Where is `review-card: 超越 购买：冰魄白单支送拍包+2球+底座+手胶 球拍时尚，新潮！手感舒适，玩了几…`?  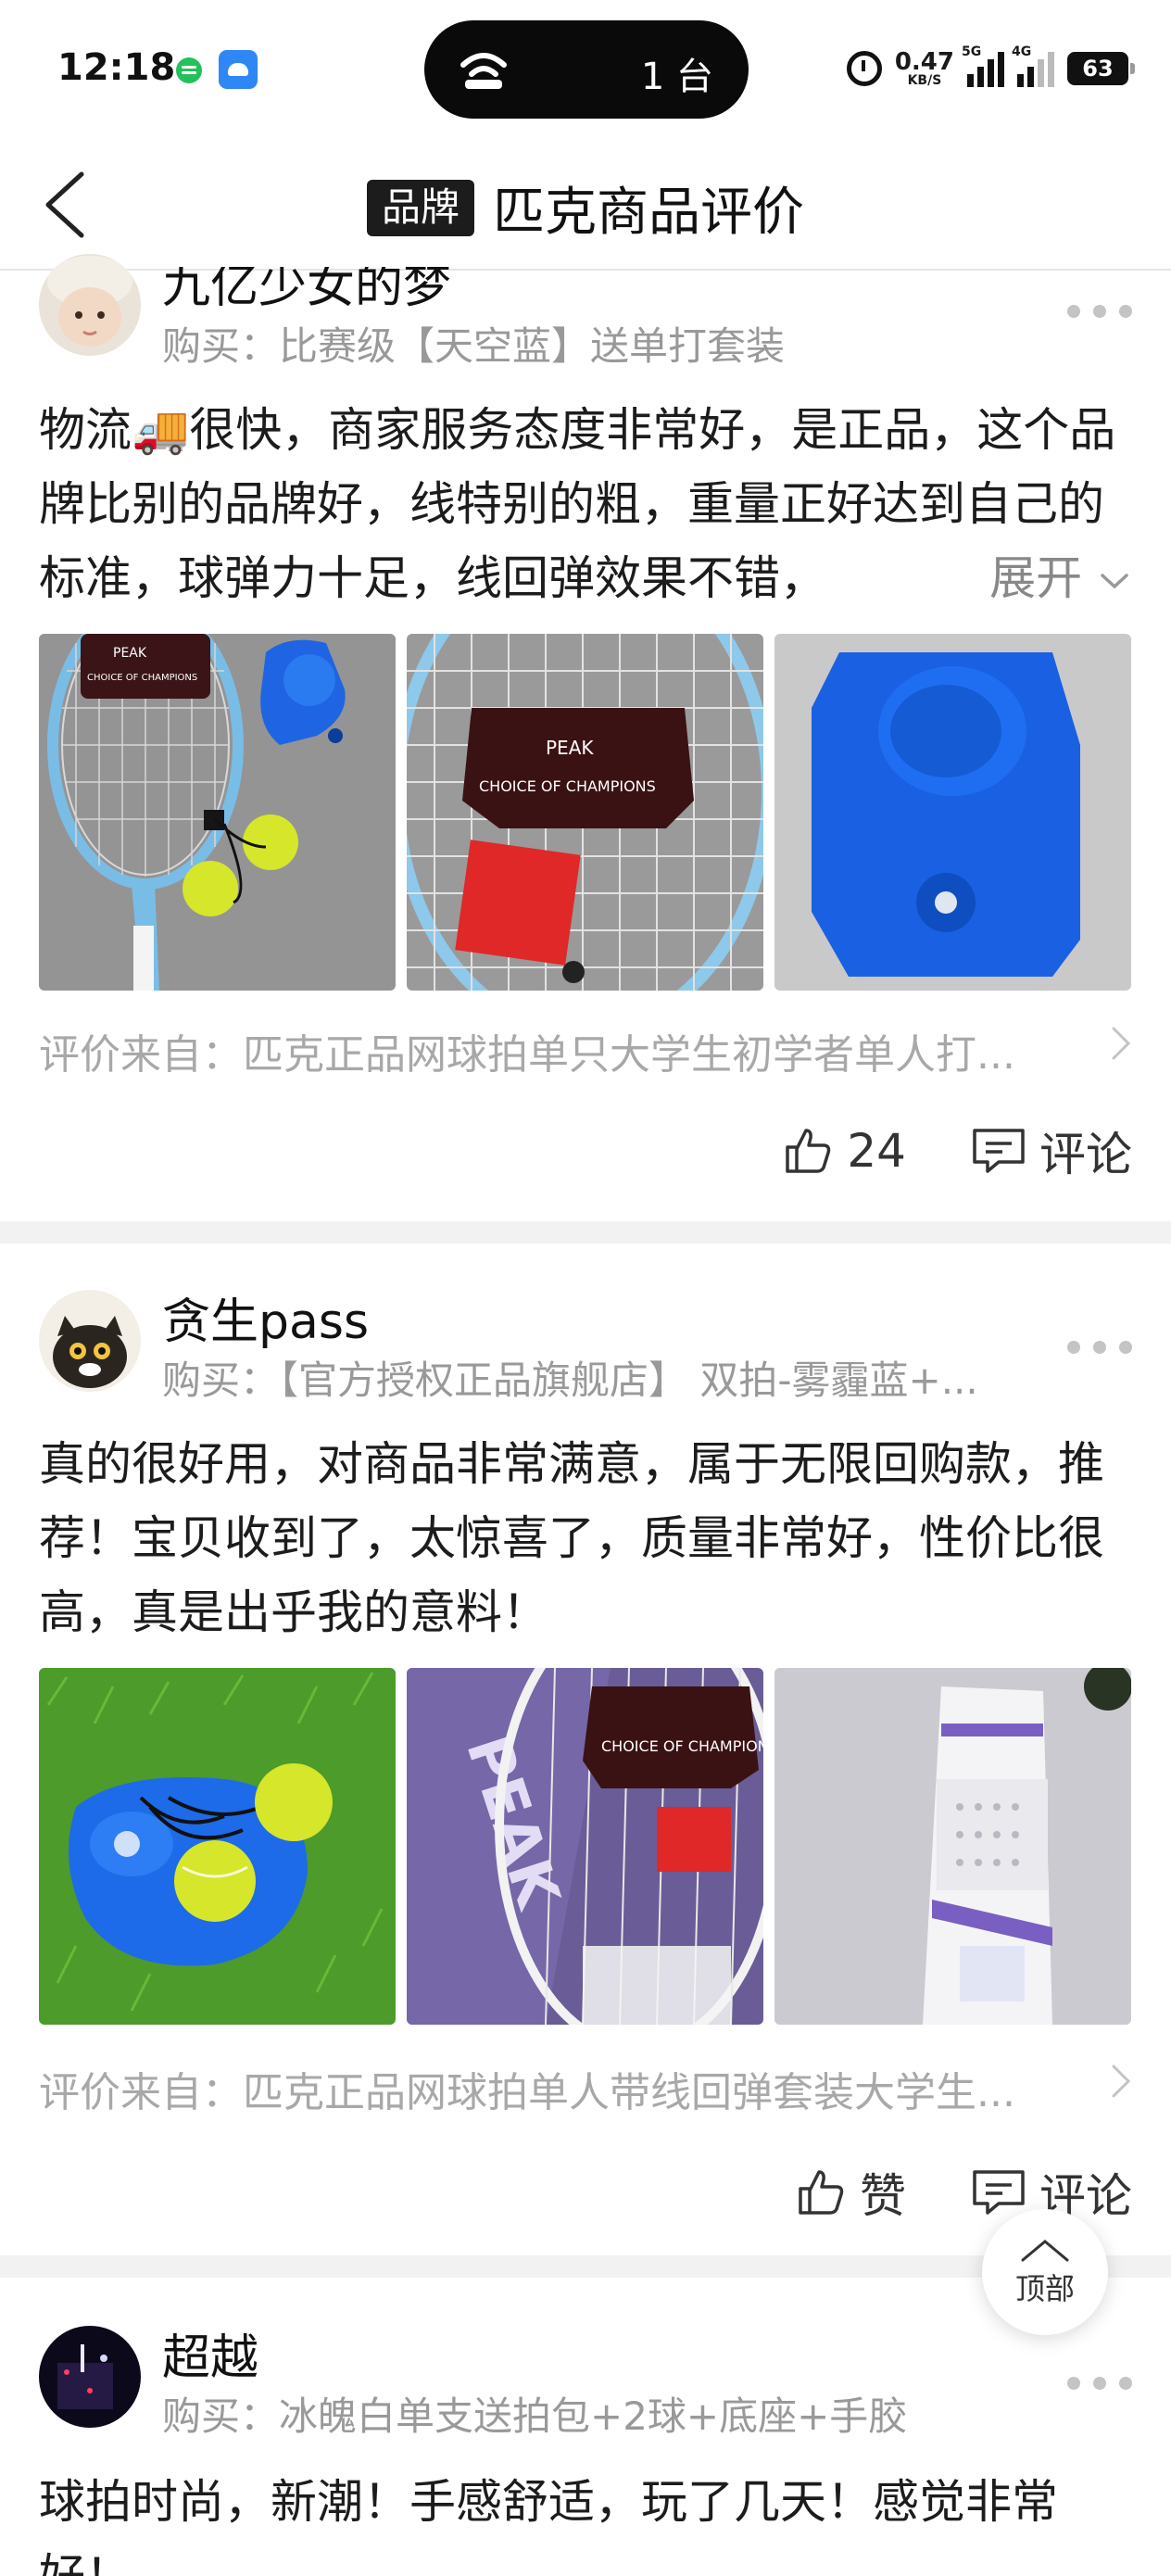 review-card: 超越 购买：冰魄白单支送拍包+2球+底座+手胶 球拍时尚，新潮！手感舒适，玩了几… is located at coordinates (585, 2427).